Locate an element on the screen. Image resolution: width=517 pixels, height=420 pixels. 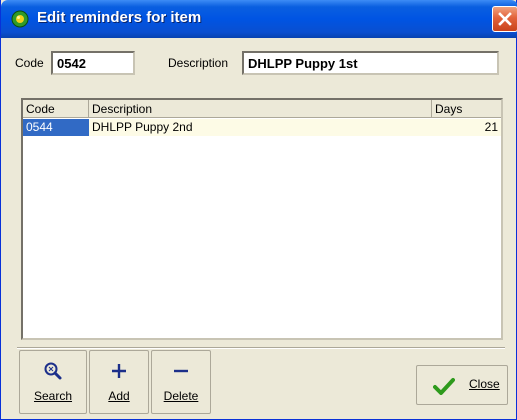
table-row: 0544 DHLPP Puppy 2nd 21 is located at coordinates (262, 127).